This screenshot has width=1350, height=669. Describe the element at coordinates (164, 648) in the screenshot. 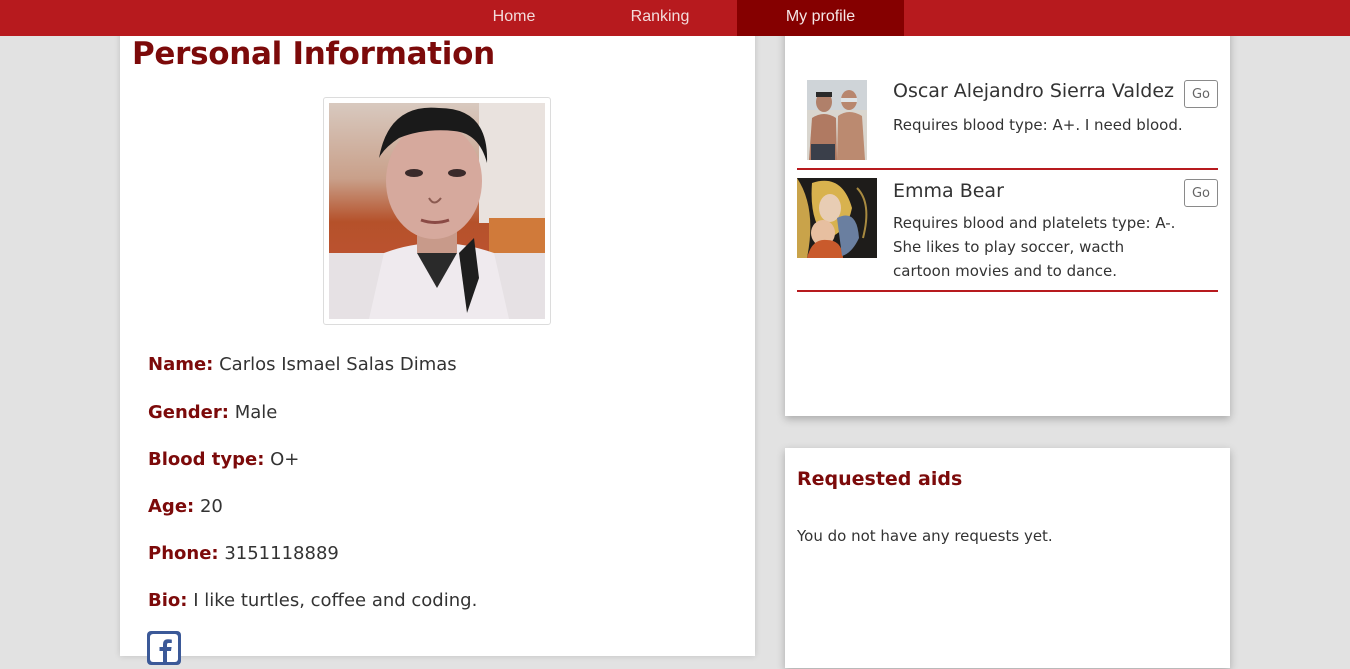

I see `facebook-icon` at that location.